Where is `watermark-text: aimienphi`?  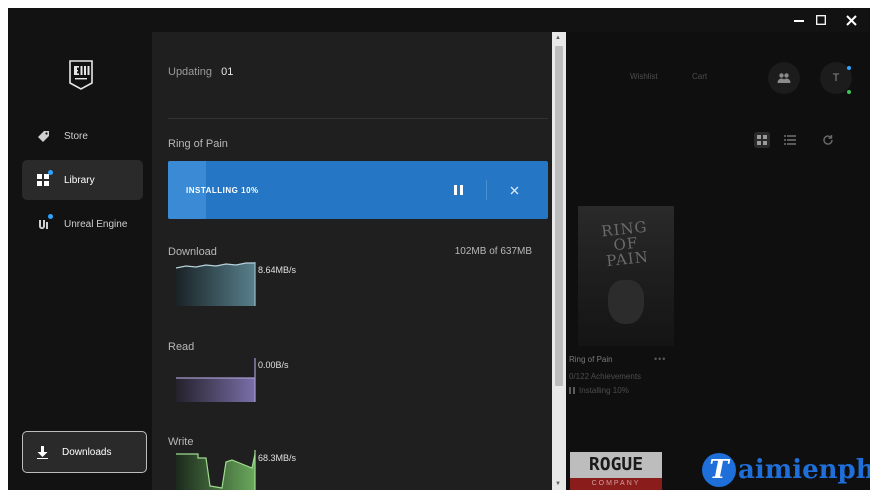 watermark-text: aimienphi is located at coordinates (804, 470).